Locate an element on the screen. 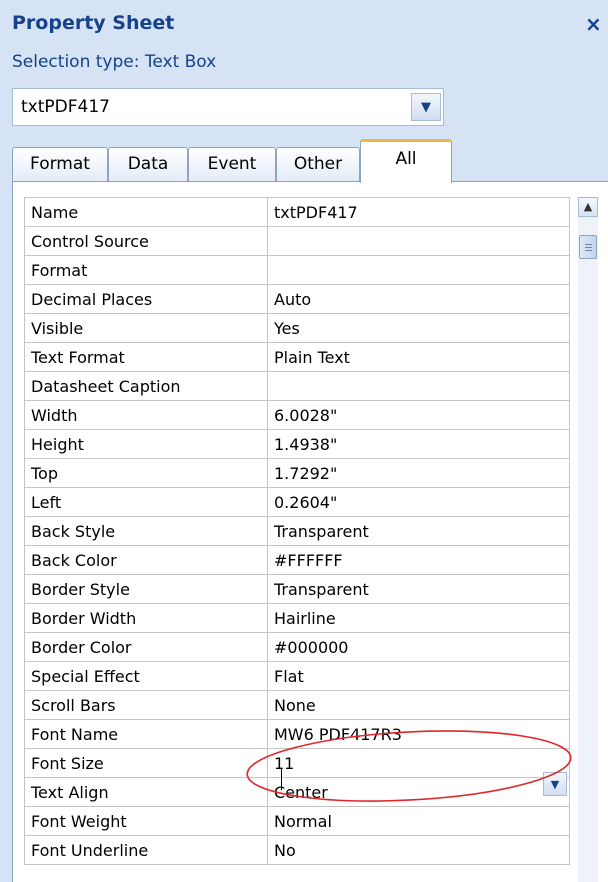 This screenshot has height=882, width=608. caret-cursor is located at coordinates (281, 779).